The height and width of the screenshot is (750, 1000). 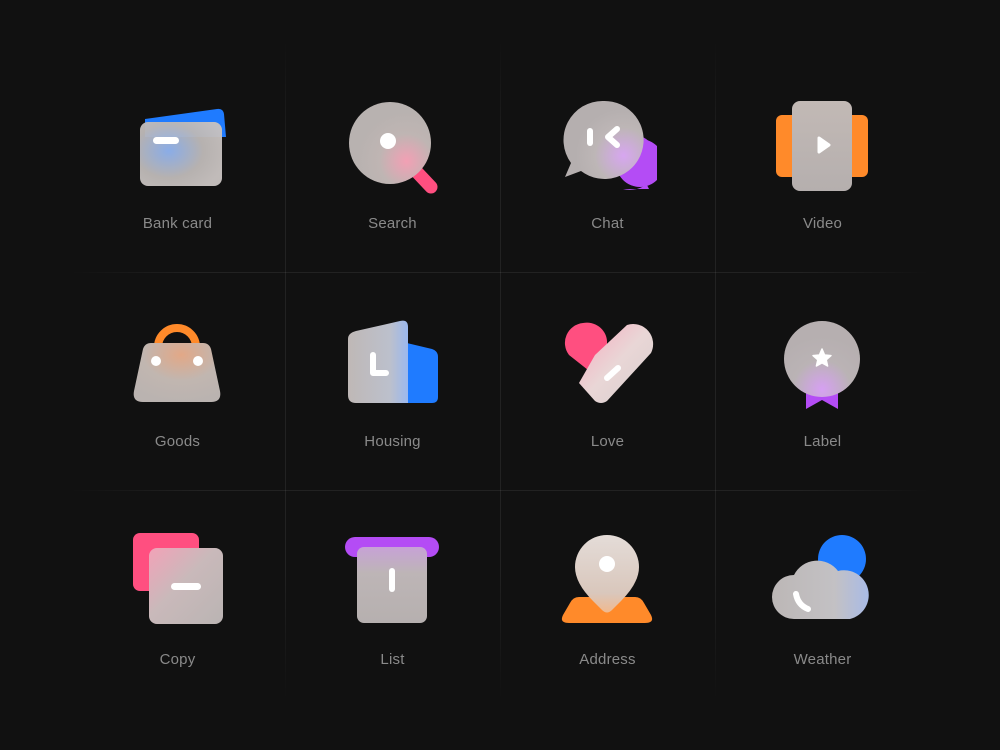 What do you see at coordinates (177, 365) in the screenshot?
I see `goods-bag-icon` at bounding box center [177, 365].